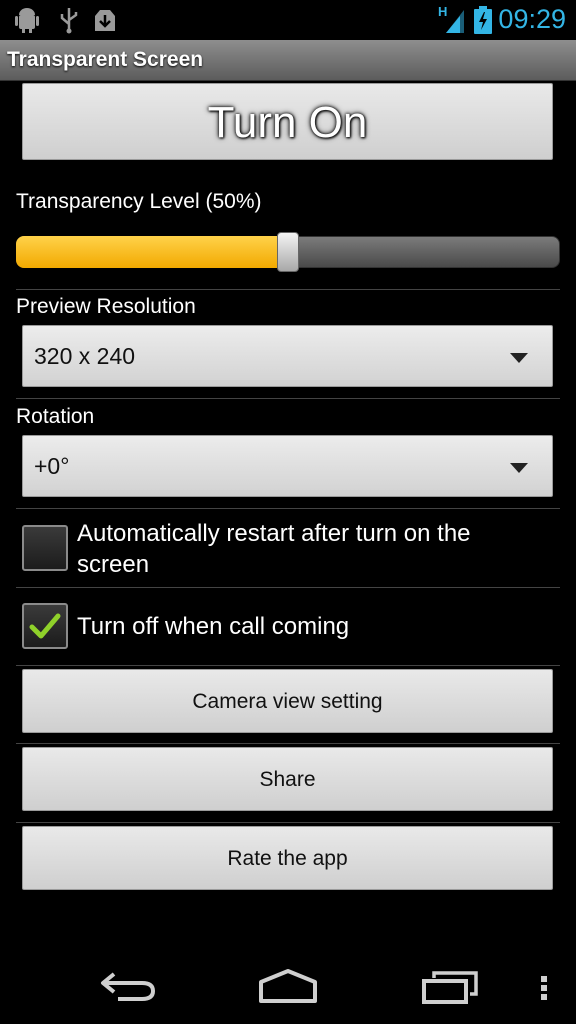 The height and width of the screenshot is (1024, 576). Describe the element at coordinates (287, 121) in the screenshot. I see `turn-on-button: Turn On` at that location.